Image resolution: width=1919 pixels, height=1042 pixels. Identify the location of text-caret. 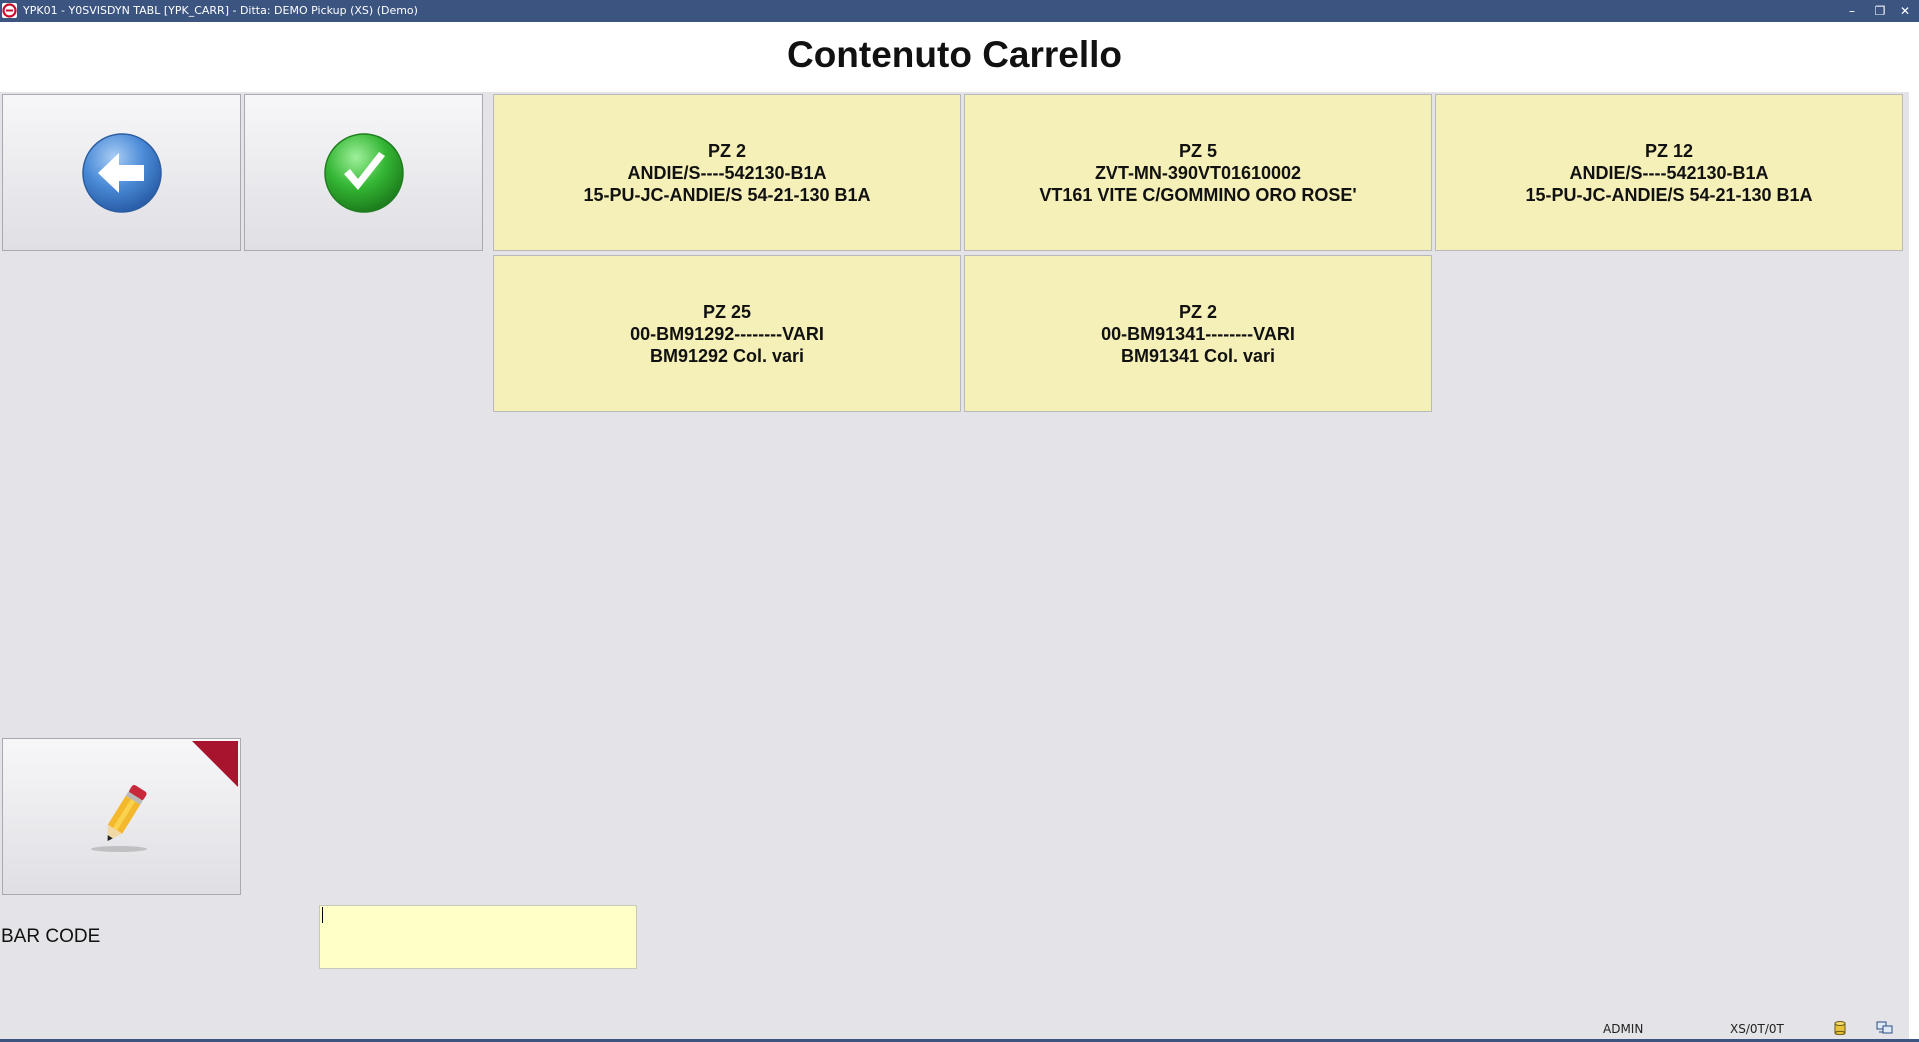
(322, 915).